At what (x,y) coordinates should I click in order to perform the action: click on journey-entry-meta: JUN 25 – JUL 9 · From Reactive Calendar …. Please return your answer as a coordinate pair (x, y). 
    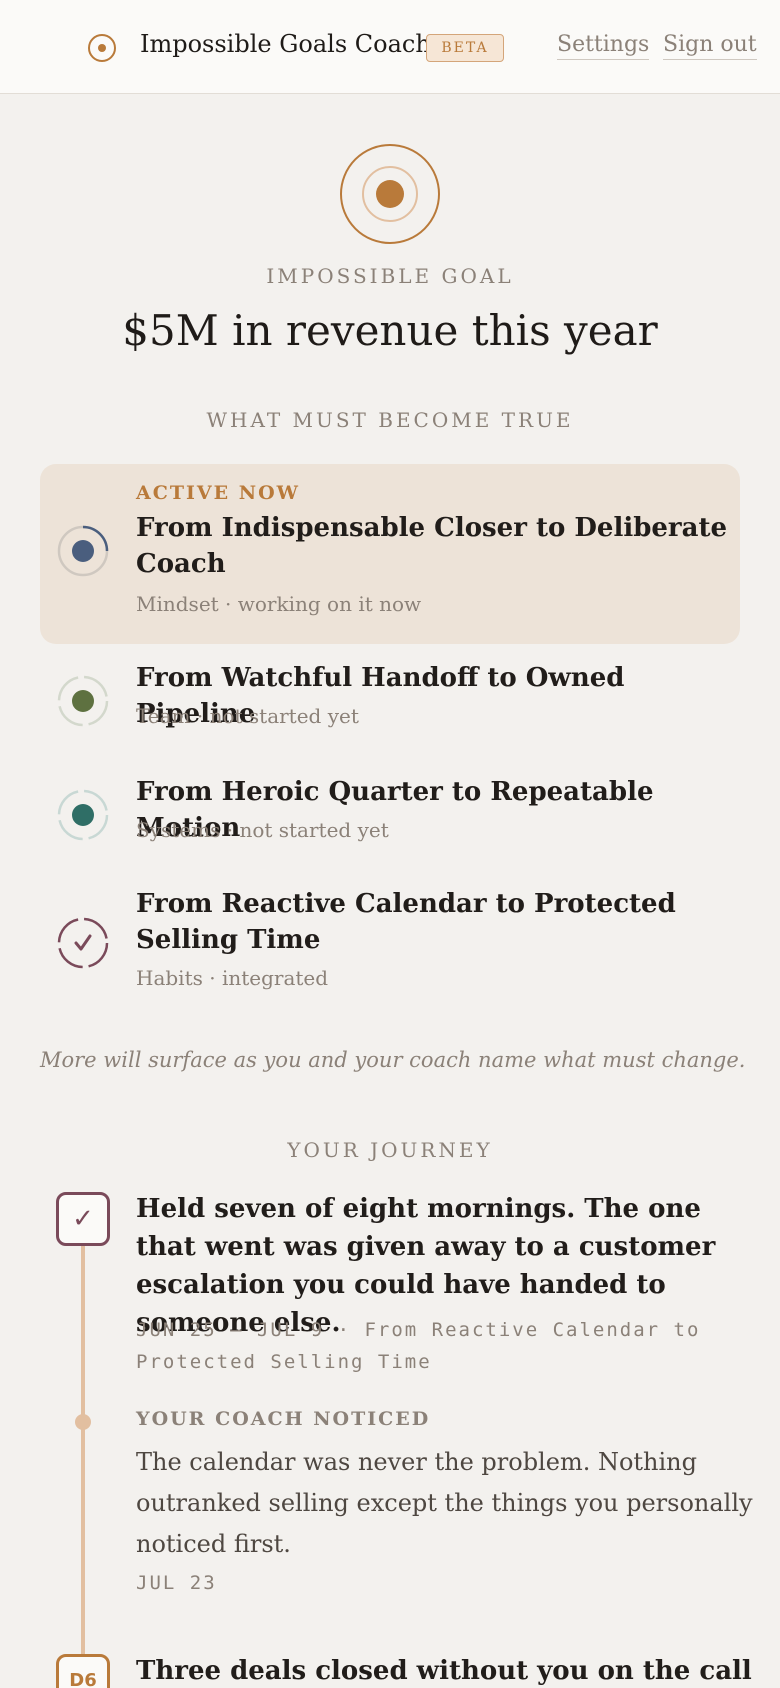
    Looking at the image, I should click on (418, 1346).